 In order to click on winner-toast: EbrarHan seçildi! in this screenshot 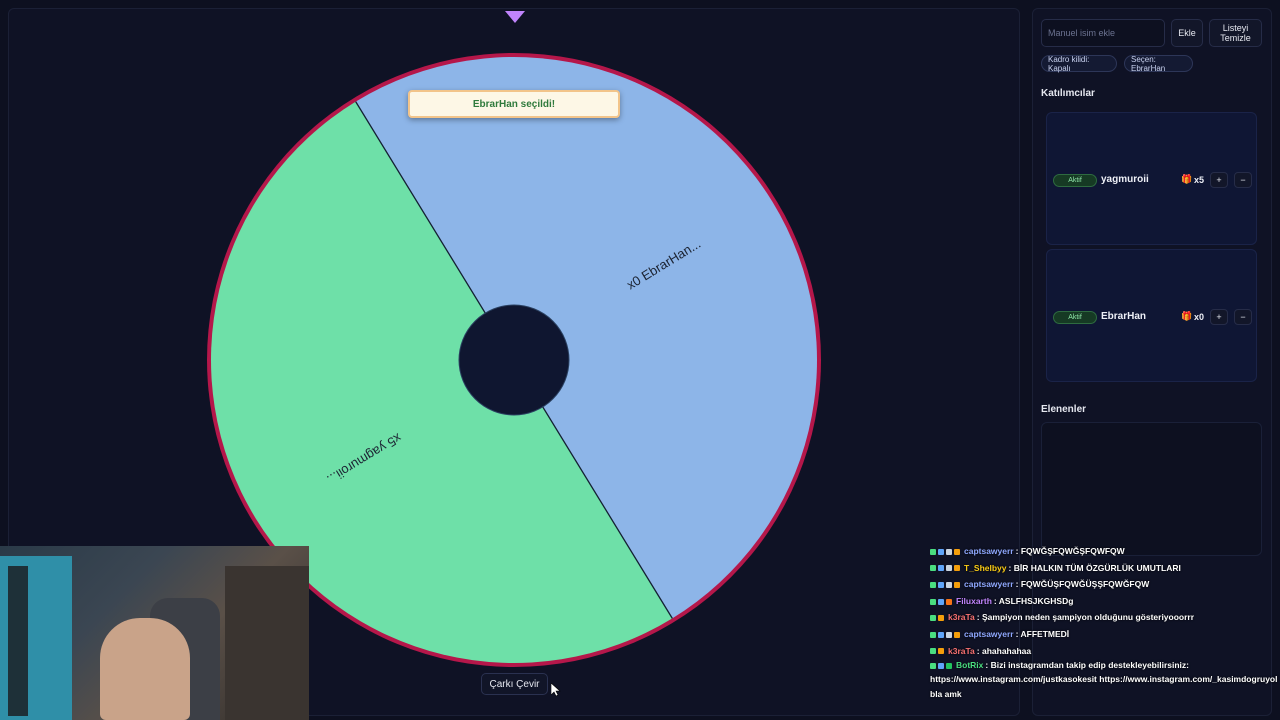, I will do `click(514, 104)`.